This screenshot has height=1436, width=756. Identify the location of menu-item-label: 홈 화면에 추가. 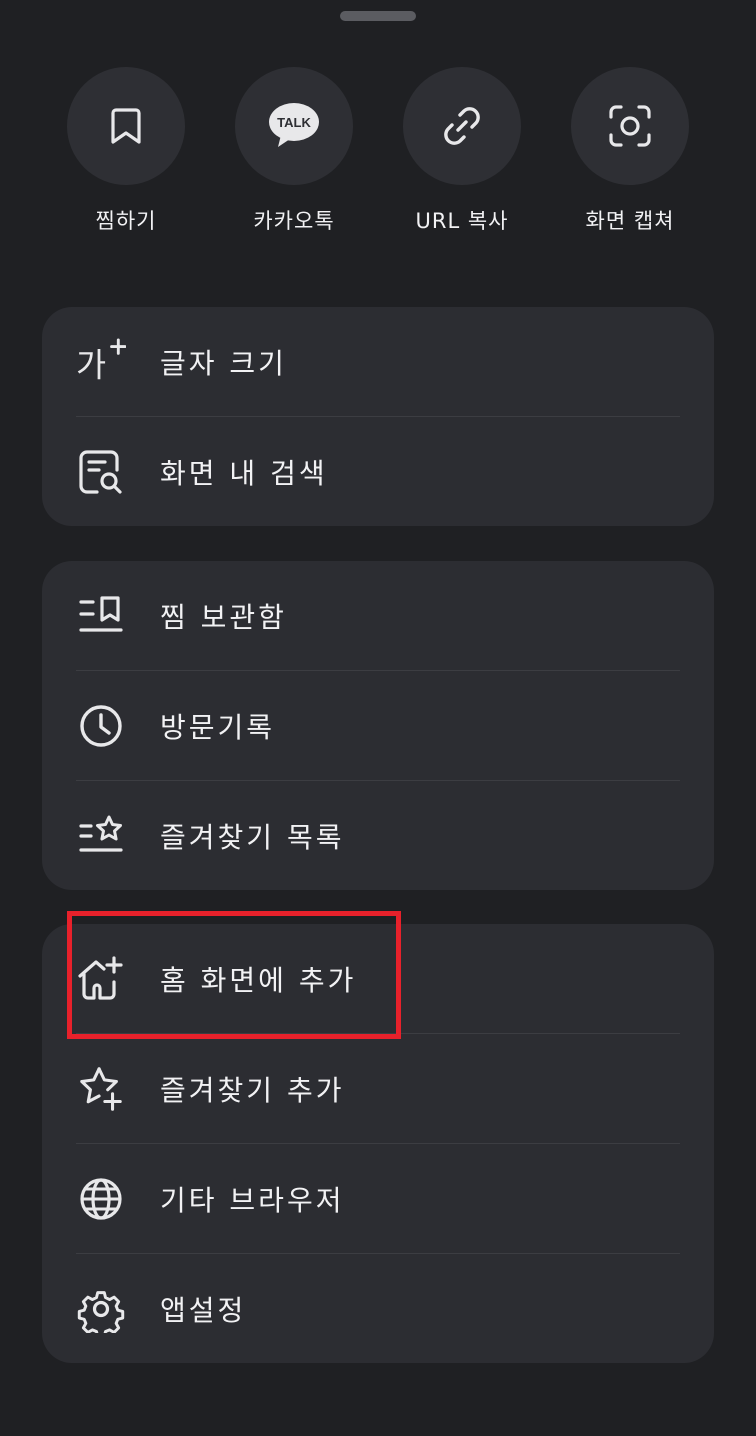
(258, 980).